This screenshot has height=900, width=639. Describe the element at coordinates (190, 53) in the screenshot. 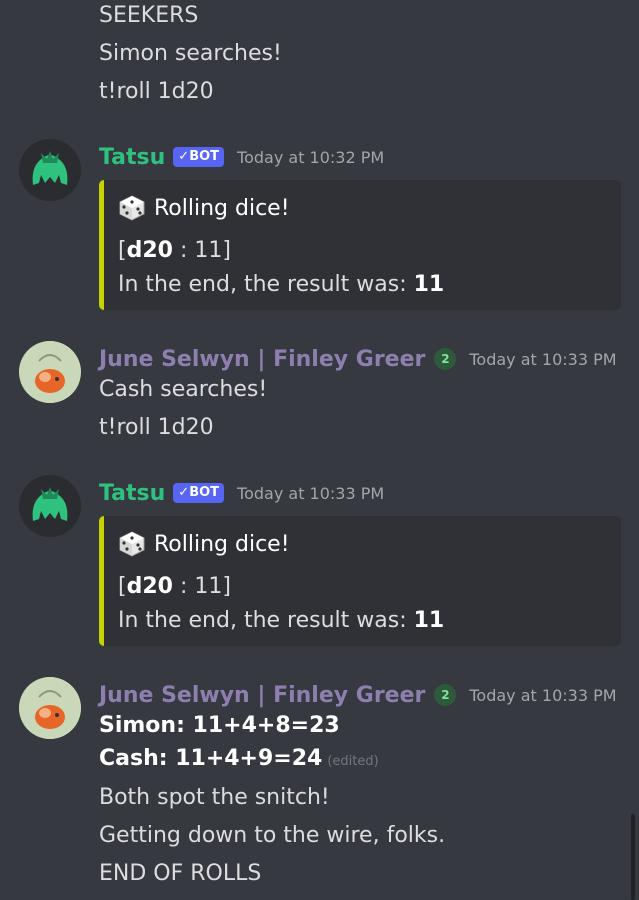

I see `message-line: Simon searches!` at that location.